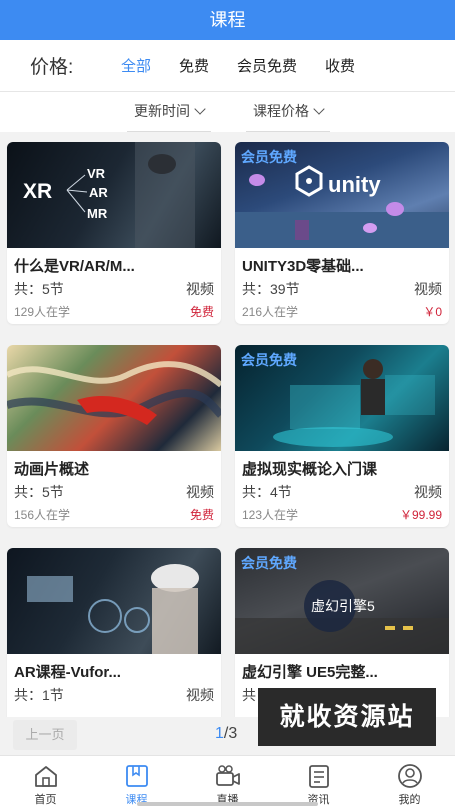 The height and width of the screenshot is (808, 455). What do you see at coordinates (42, 515) in the screenshot?
I see `course-learners: 156人在学` at bounding box center [42, 515].